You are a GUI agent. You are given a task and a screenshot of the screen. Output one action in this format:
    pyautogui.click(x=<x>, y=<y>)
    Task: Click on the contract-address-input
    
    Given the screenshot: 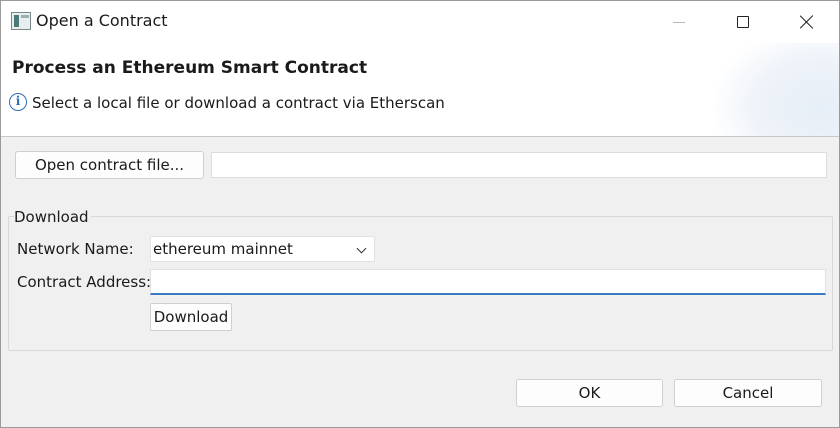 What is the action you would take?
    pyautogui.click(x=488, y=282)
    